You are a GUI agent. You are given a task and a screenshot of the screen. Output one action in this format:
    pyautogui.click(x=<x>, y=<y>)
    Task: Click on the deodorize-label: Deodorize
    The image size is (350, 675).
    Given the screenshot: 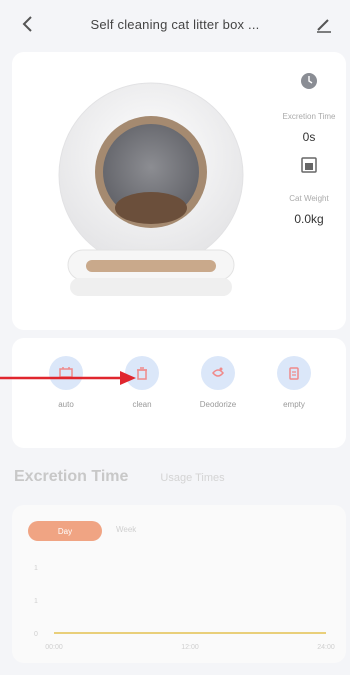 What is the action you would take?
    pyautogui.click(x=218, y=404)
    